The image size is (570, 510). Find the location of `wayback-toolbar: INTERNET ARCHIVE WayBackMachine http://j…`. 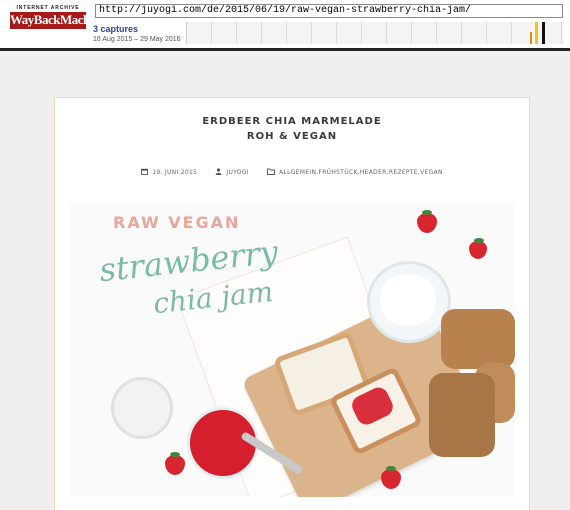

wayback-toolbar: INTERNET ARCHIVE WayBackMachine http://j… is located at coordinates (285, 25).